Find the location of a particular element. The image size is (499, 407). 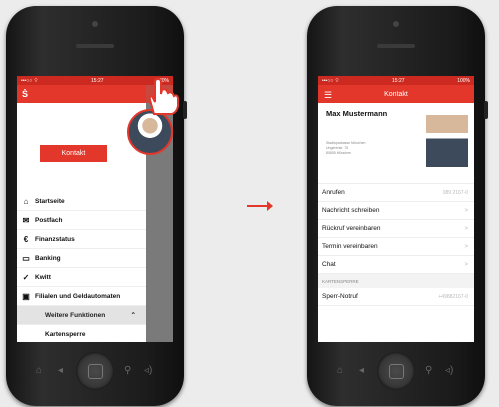

menu-item-label: Startseite is located at coordinates (50, 201).